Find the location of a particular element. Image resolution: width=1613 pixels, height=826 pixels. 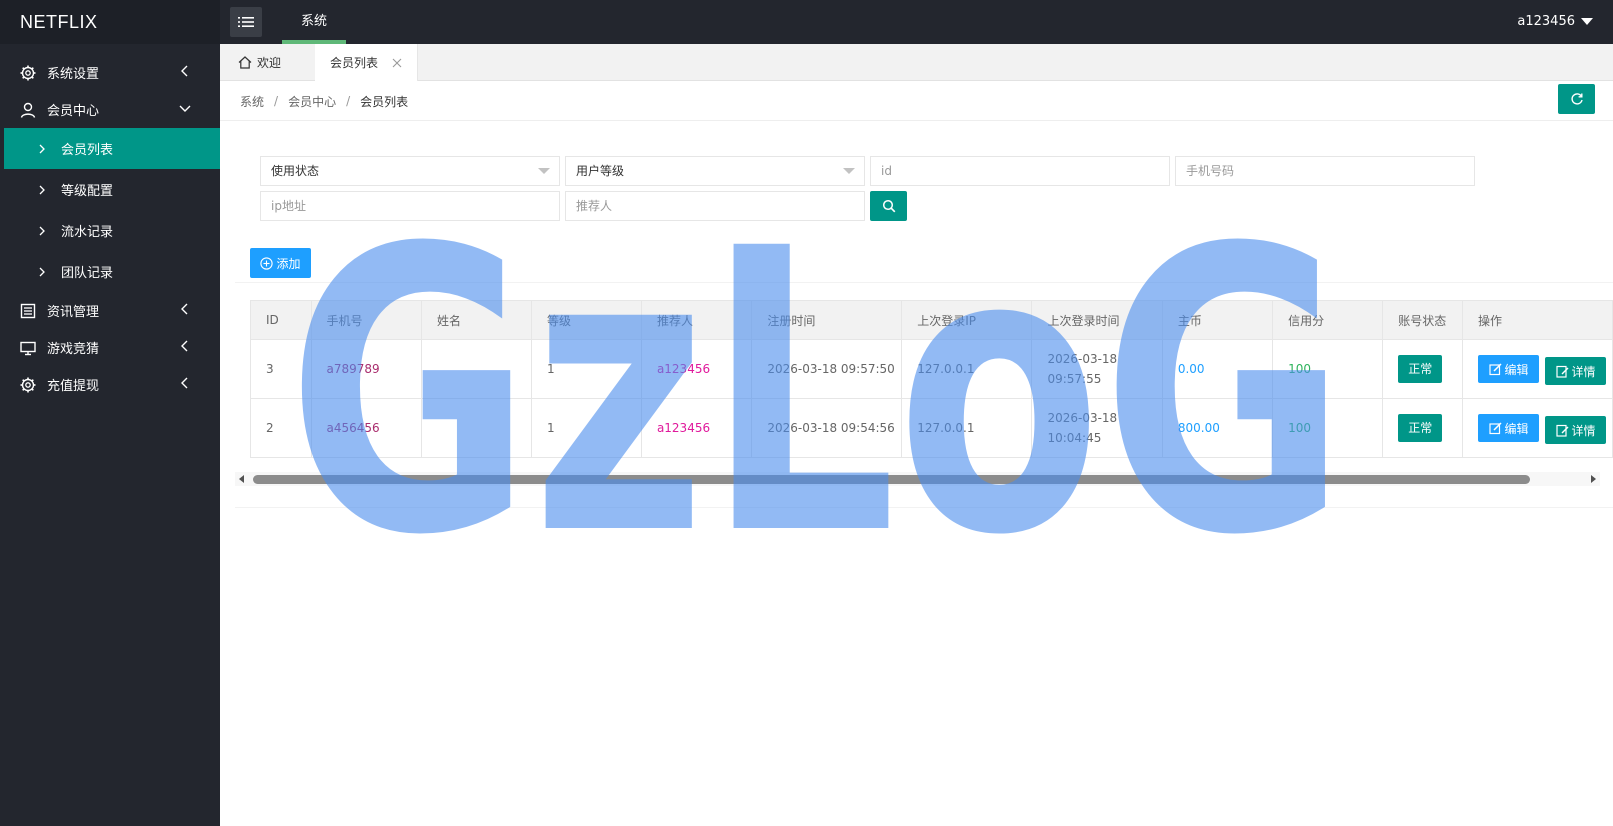

edit-button-label: 编辑 is located at coordinates (1516, 428).